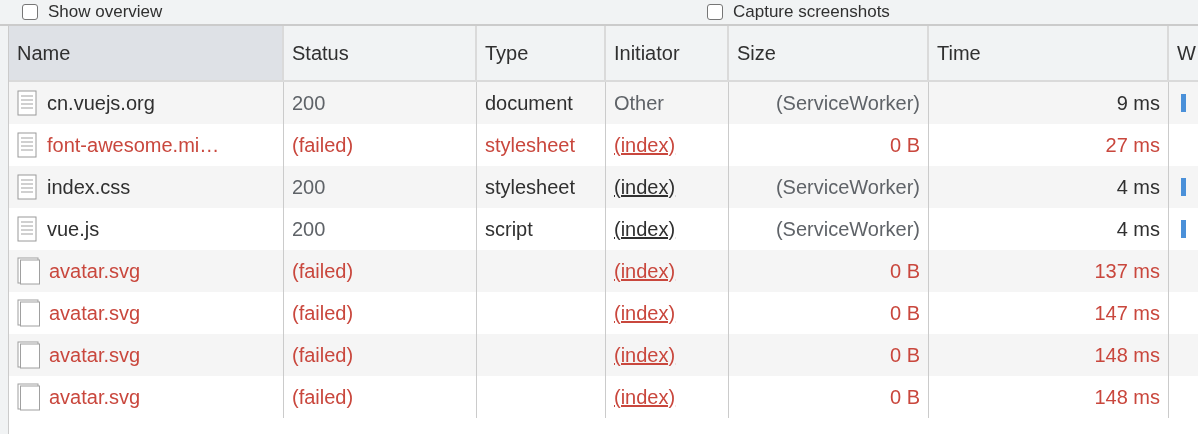 This screenshot has width=1198, height=434. I want to click on table-cell: 9 ms, so click(1138, 103).